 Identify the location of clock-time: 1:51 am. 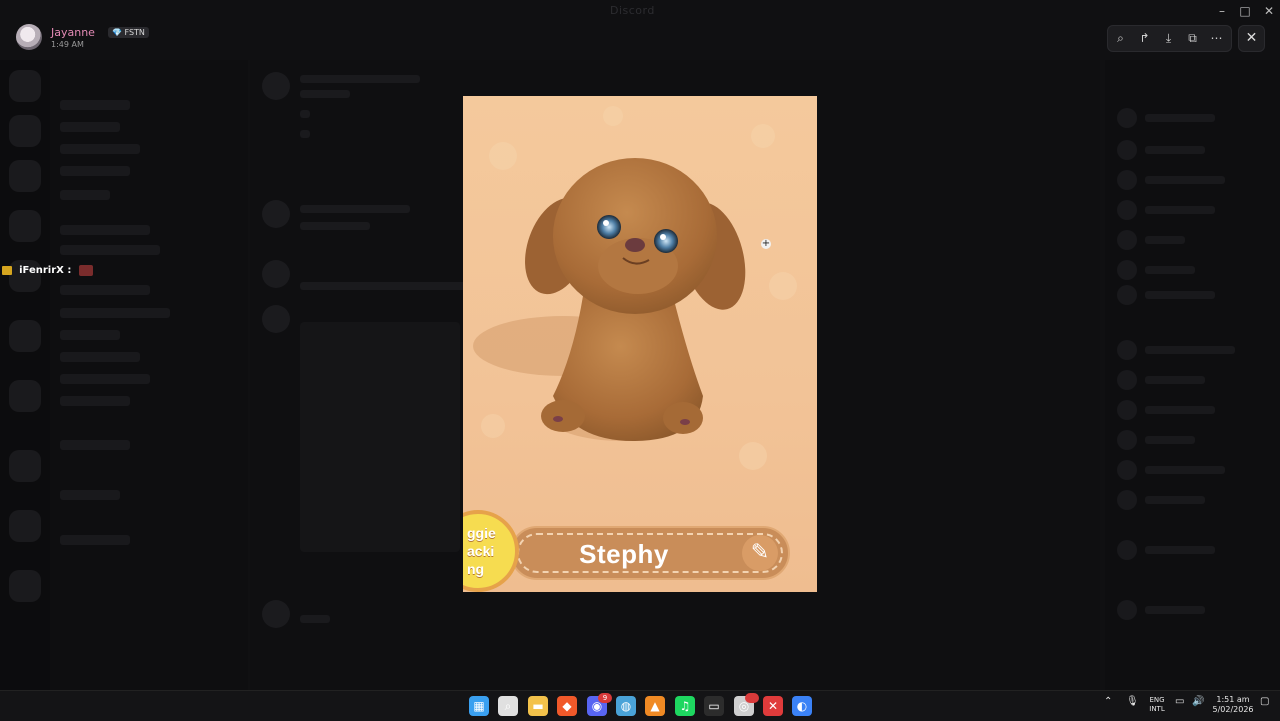
(1233, 699).